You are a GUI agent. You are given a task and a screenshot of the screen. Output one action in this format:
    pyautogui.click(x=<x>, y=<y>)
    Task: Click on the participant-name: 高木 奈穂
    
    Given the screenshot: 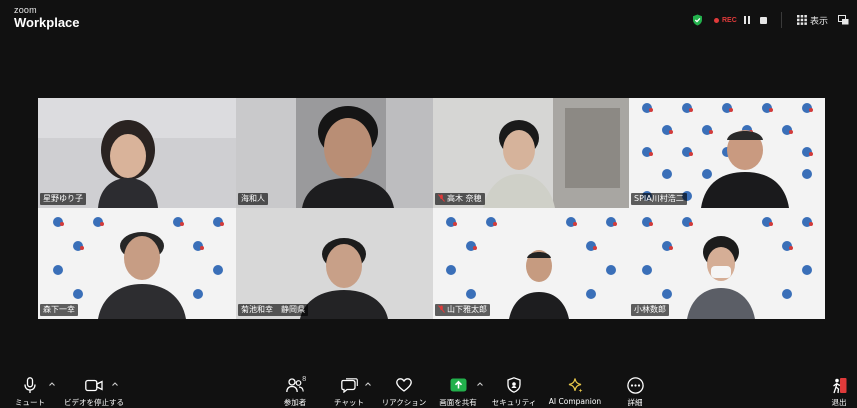 What is the action you would take?
    pyautogui.click(x=460, y=199)
    